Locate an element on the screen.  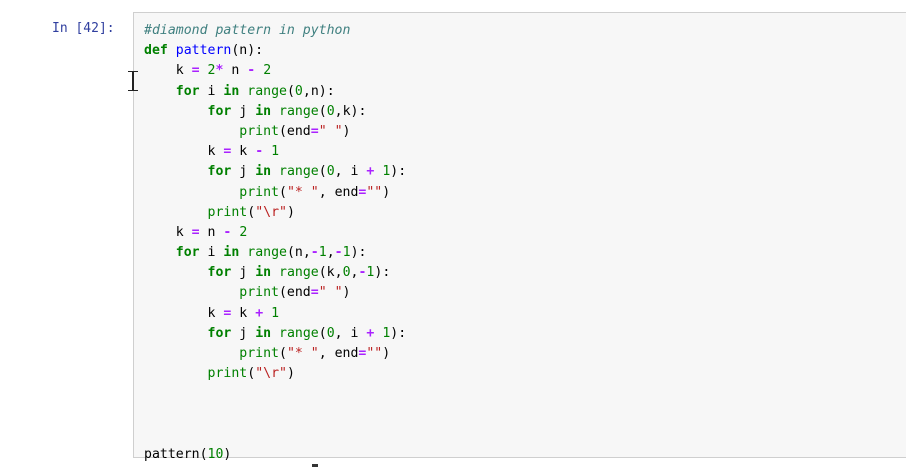
code-token: ): is located at coordinates (382, 273).